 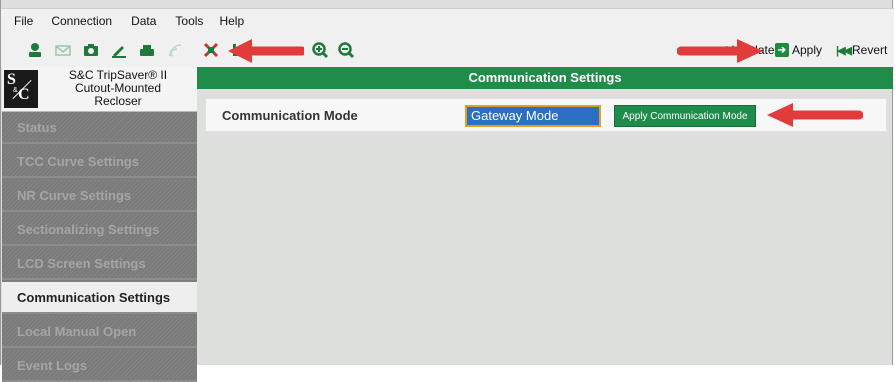 I want to click on annotation-arrow-disconnect, so click(x=266, y=51).